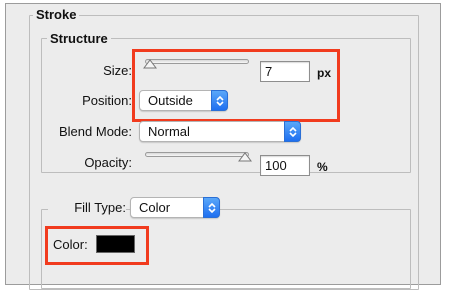 The height and width of the screenshot is (290, 449). Describe the element at coordinates (175, 207) in the screenshot. I see `fill-type-select: Color` at that location.